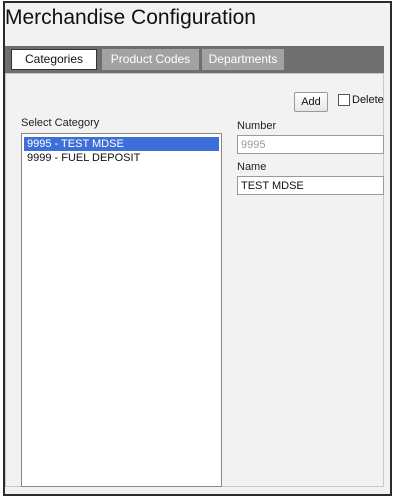 The height and width of the screenshot is (498, 395). I want to click on delete-label: Delete, so click(368, 100).